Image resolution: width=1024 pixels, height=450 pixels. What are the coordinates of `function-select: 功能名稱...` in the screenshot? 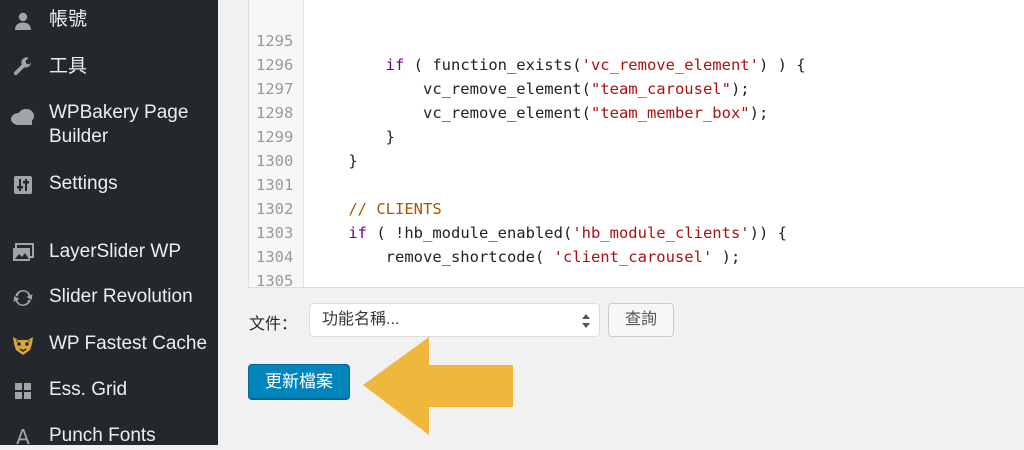 It's located at (454, 320).